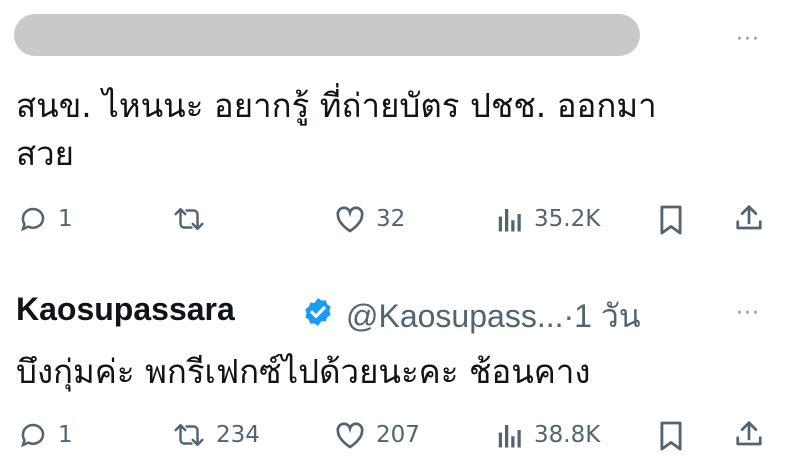  What do you see at coordinates (398, 435) in the screenshot?
I see `tweet2-like-count: 207` at bounding box center [398, 435].